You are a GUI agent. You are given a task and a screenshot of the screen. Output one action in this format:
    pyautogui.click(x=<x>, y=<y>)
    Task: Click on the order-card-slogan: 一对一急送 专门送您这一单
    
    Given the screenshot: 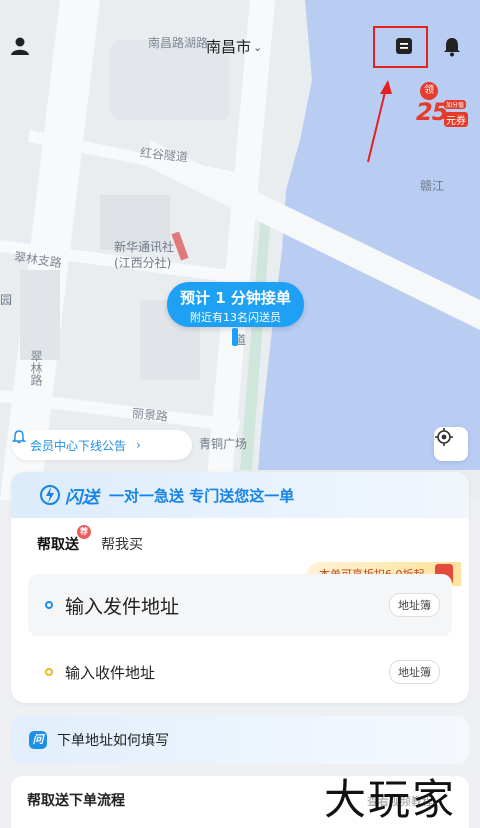 What is the action you would take?
    pyautogui.click(x=202, y=495)
    